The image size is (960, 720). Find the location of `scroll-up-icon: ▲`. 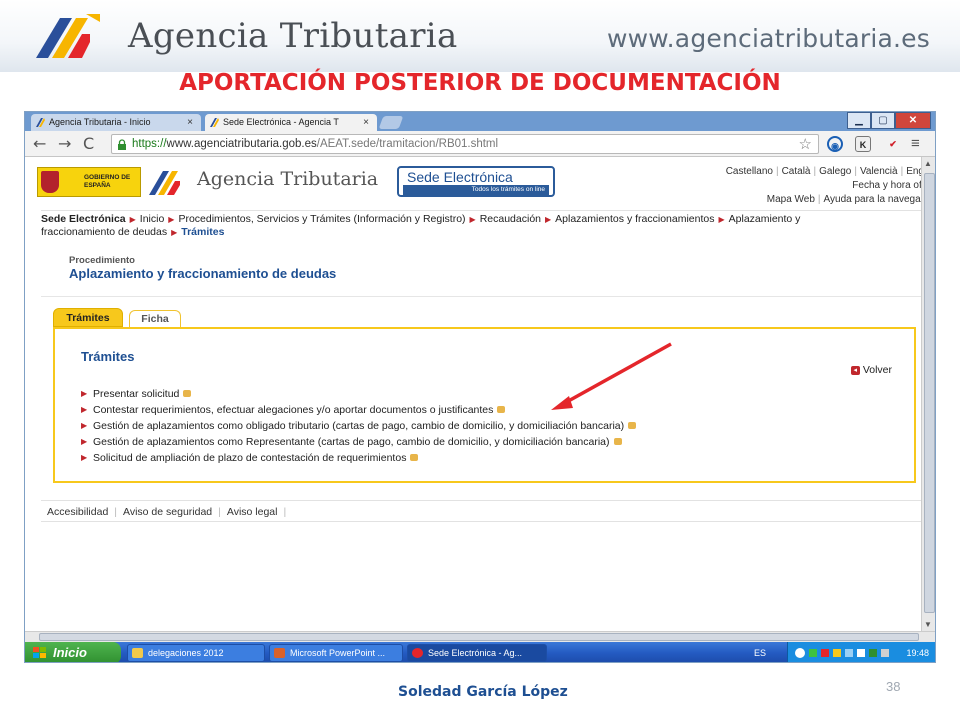

scroll-up-icon: ▲ is located at coordinates (928, 163).